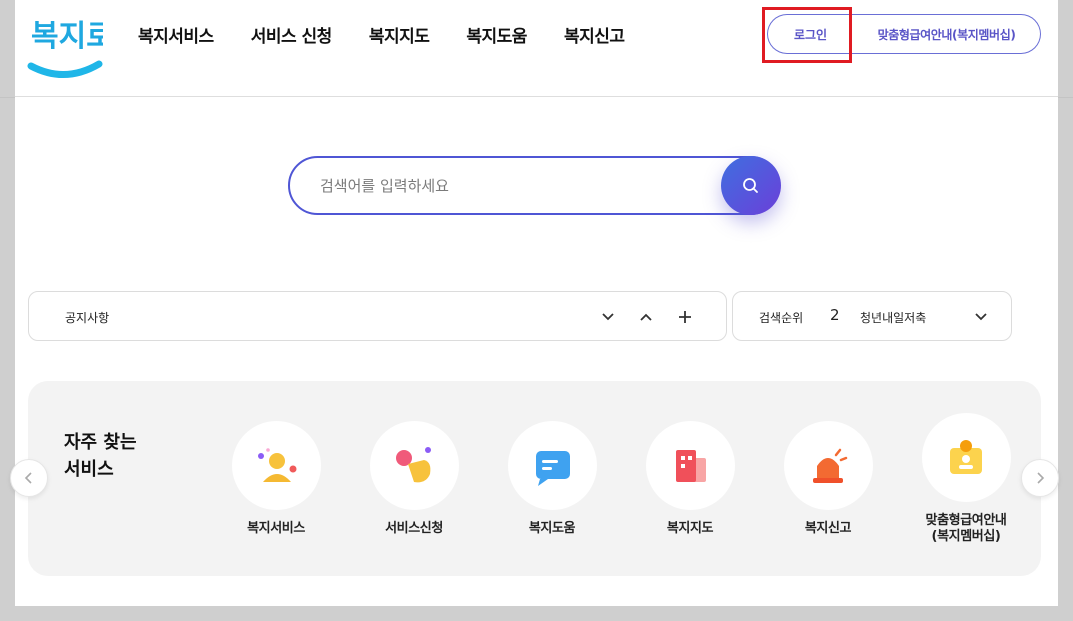 Image resolution: width=1073 pixels, height=621 pixels. I want to click on quick-title-line1: 자주 찾는, so click(100, 442).